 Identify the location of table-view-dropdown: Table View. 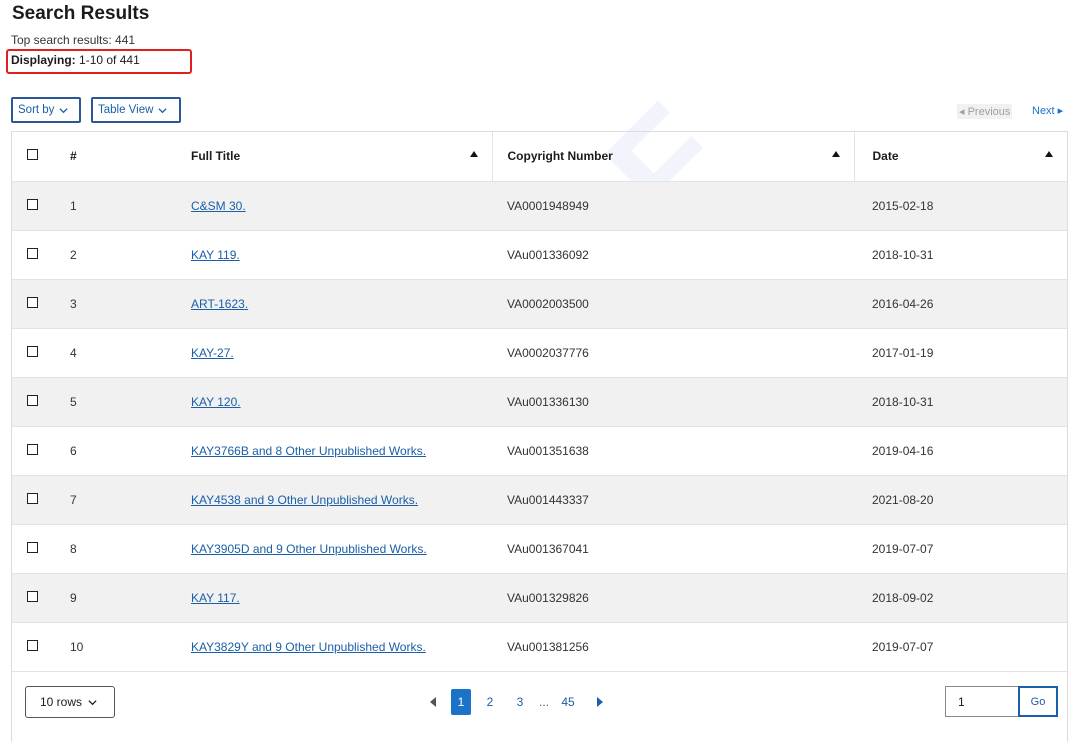
(136, 110).